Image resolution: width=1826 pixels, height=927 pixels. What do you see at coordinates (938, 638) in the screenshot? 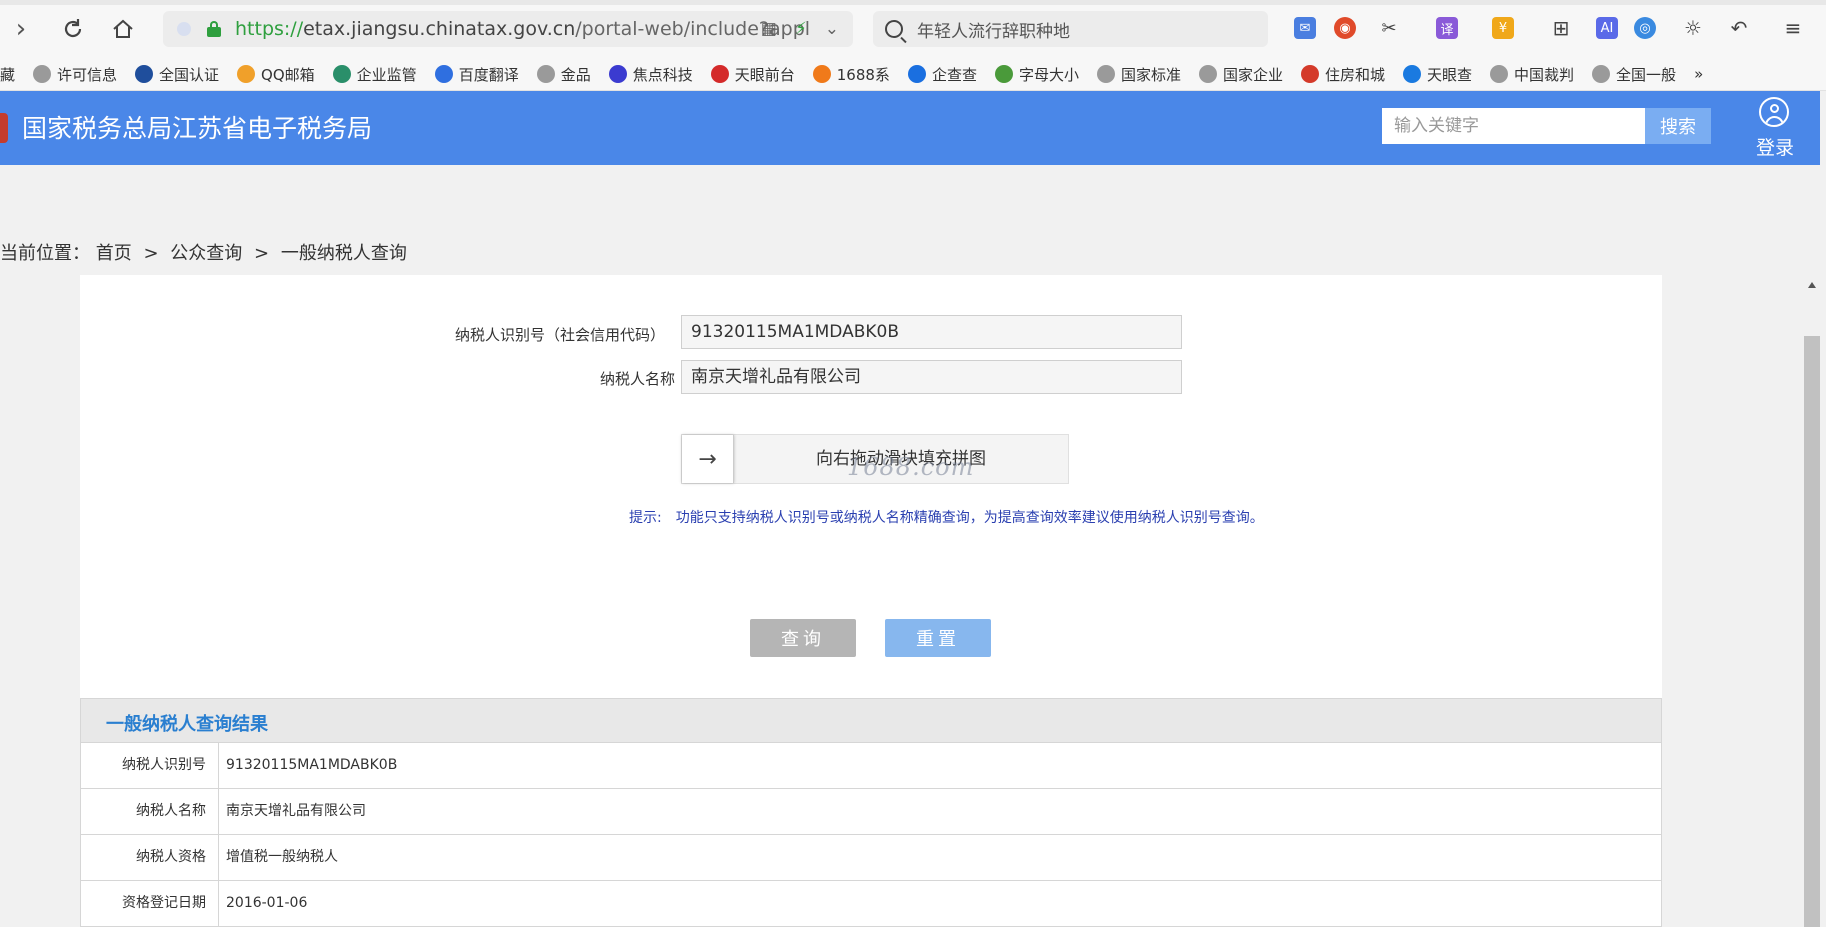
I see `reset-button: 重置` at bounding box center [938, 638].